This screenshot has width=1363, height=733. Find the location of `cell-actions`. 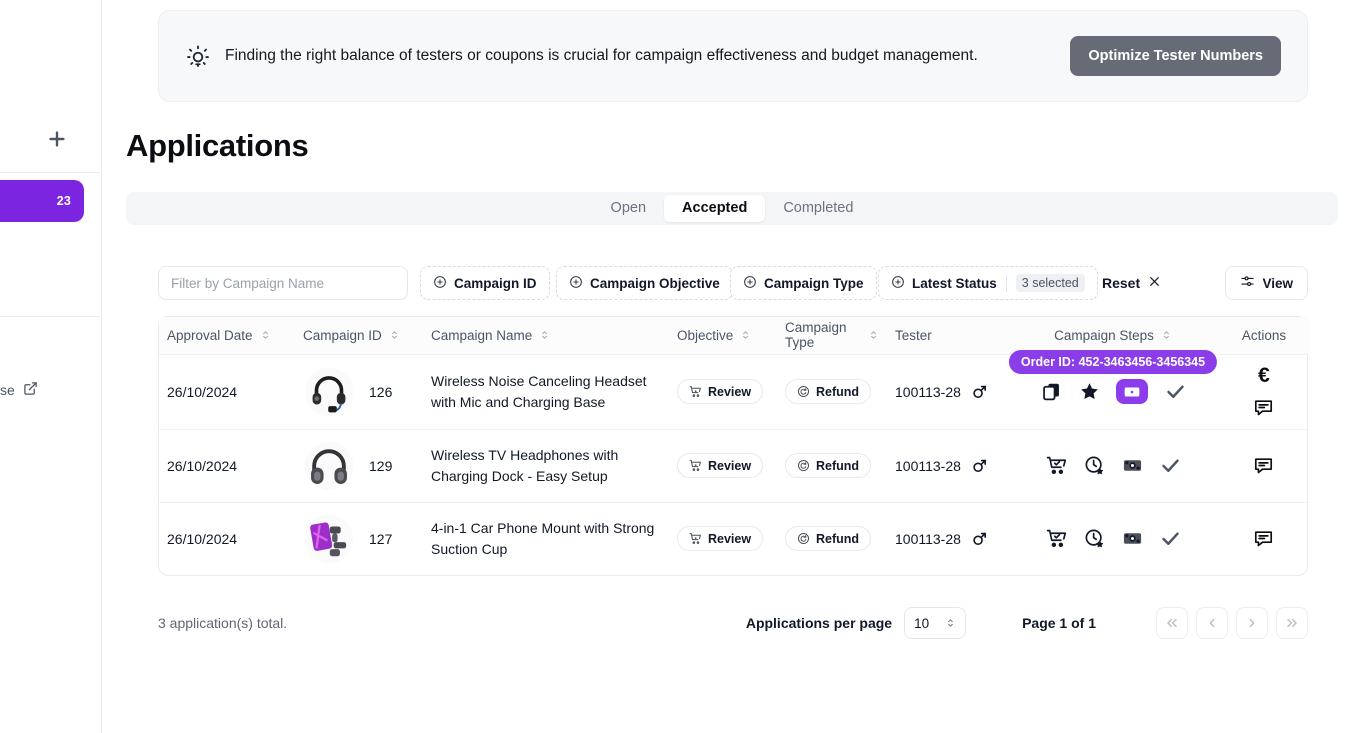

cell-actions is located at coordinates (1264, 538).